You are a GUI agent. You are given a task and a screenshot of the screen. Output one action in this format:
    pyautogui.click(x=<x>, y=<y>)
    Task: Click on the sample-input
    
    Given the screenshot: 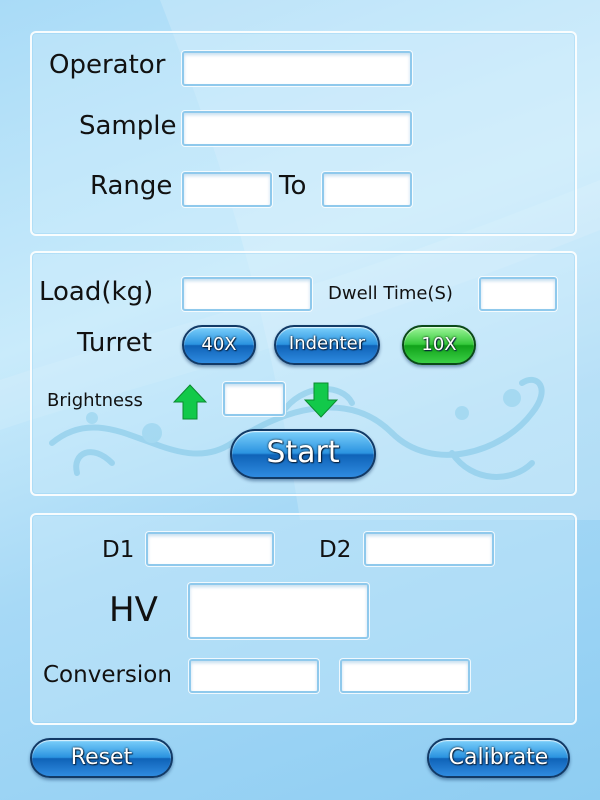 What is the action you would take?
    pyautogui.click(x=297, y=128)
    